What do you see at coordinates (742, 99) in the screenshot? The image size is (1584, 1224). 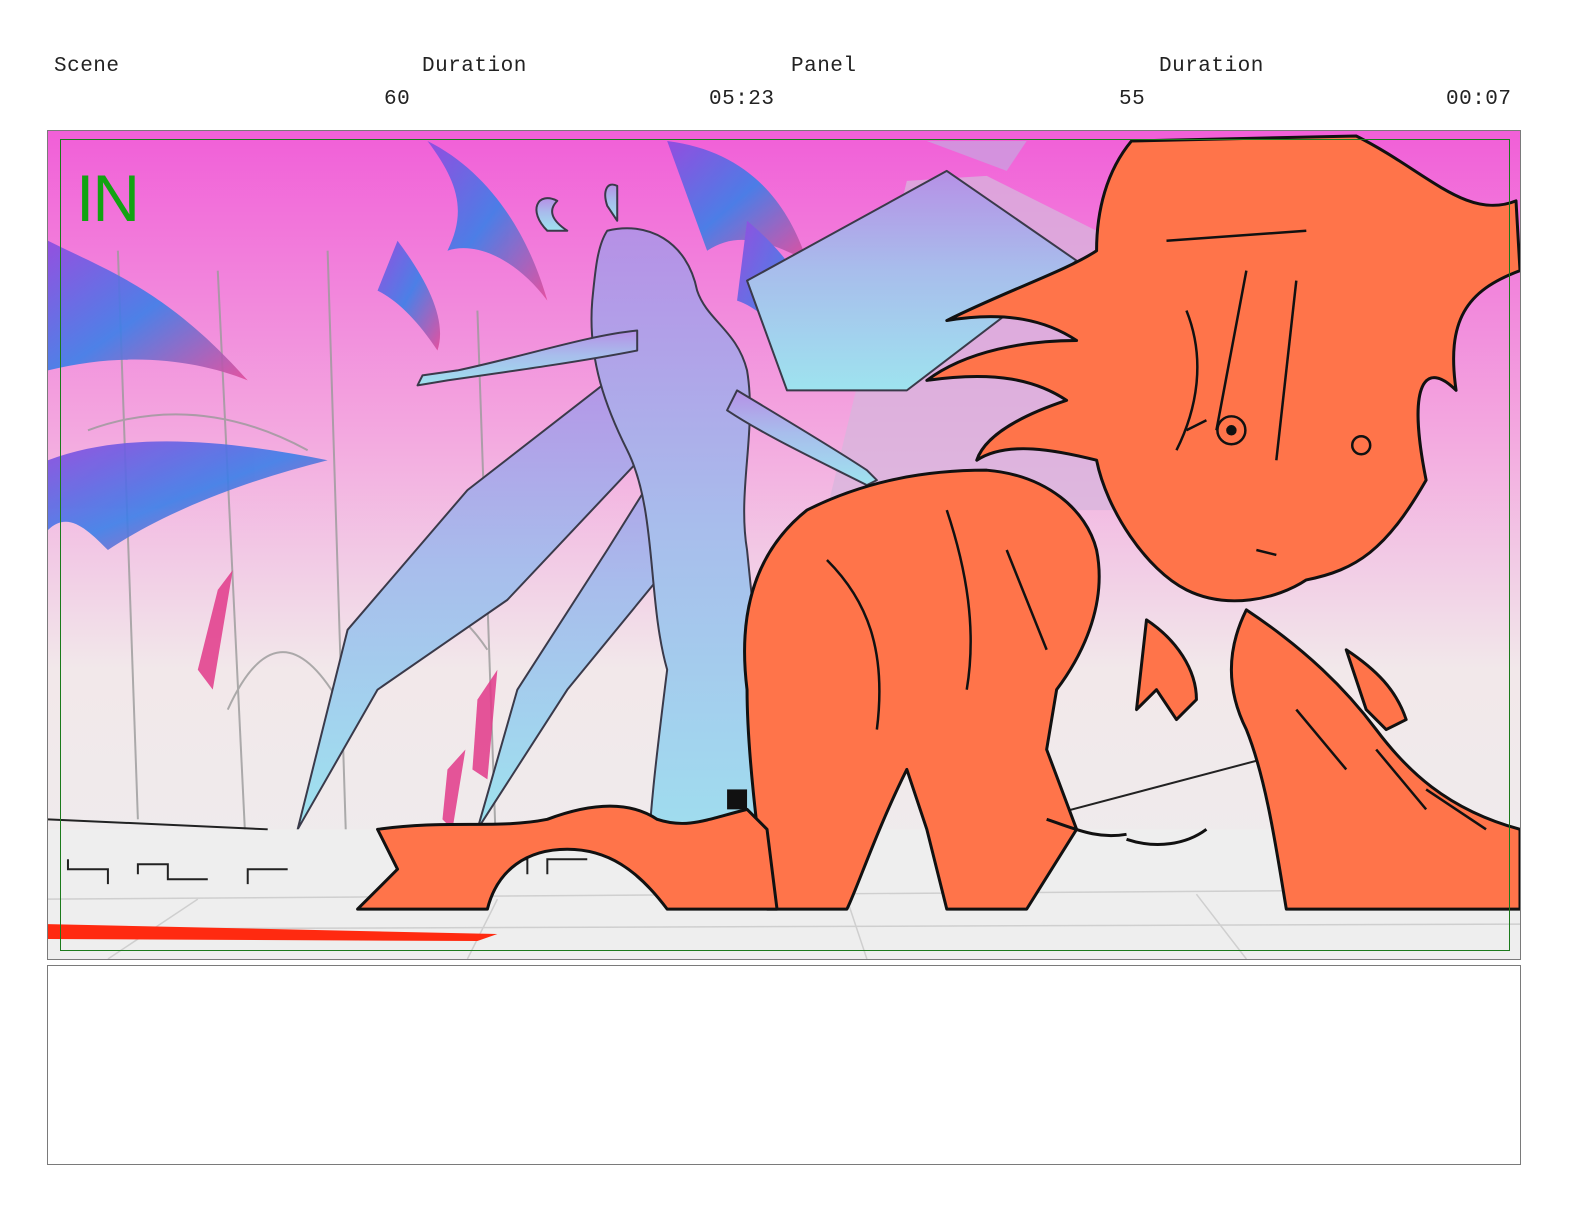 I see `scene-duration: 05:23` at bounding box center [742, 99].